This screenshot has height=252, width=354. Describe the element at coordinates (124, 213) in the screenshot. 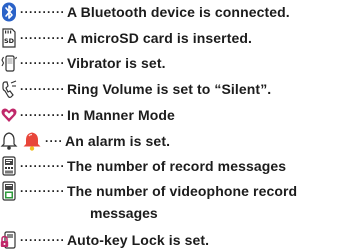

I see `legend-text-continuation: messages` at that location.